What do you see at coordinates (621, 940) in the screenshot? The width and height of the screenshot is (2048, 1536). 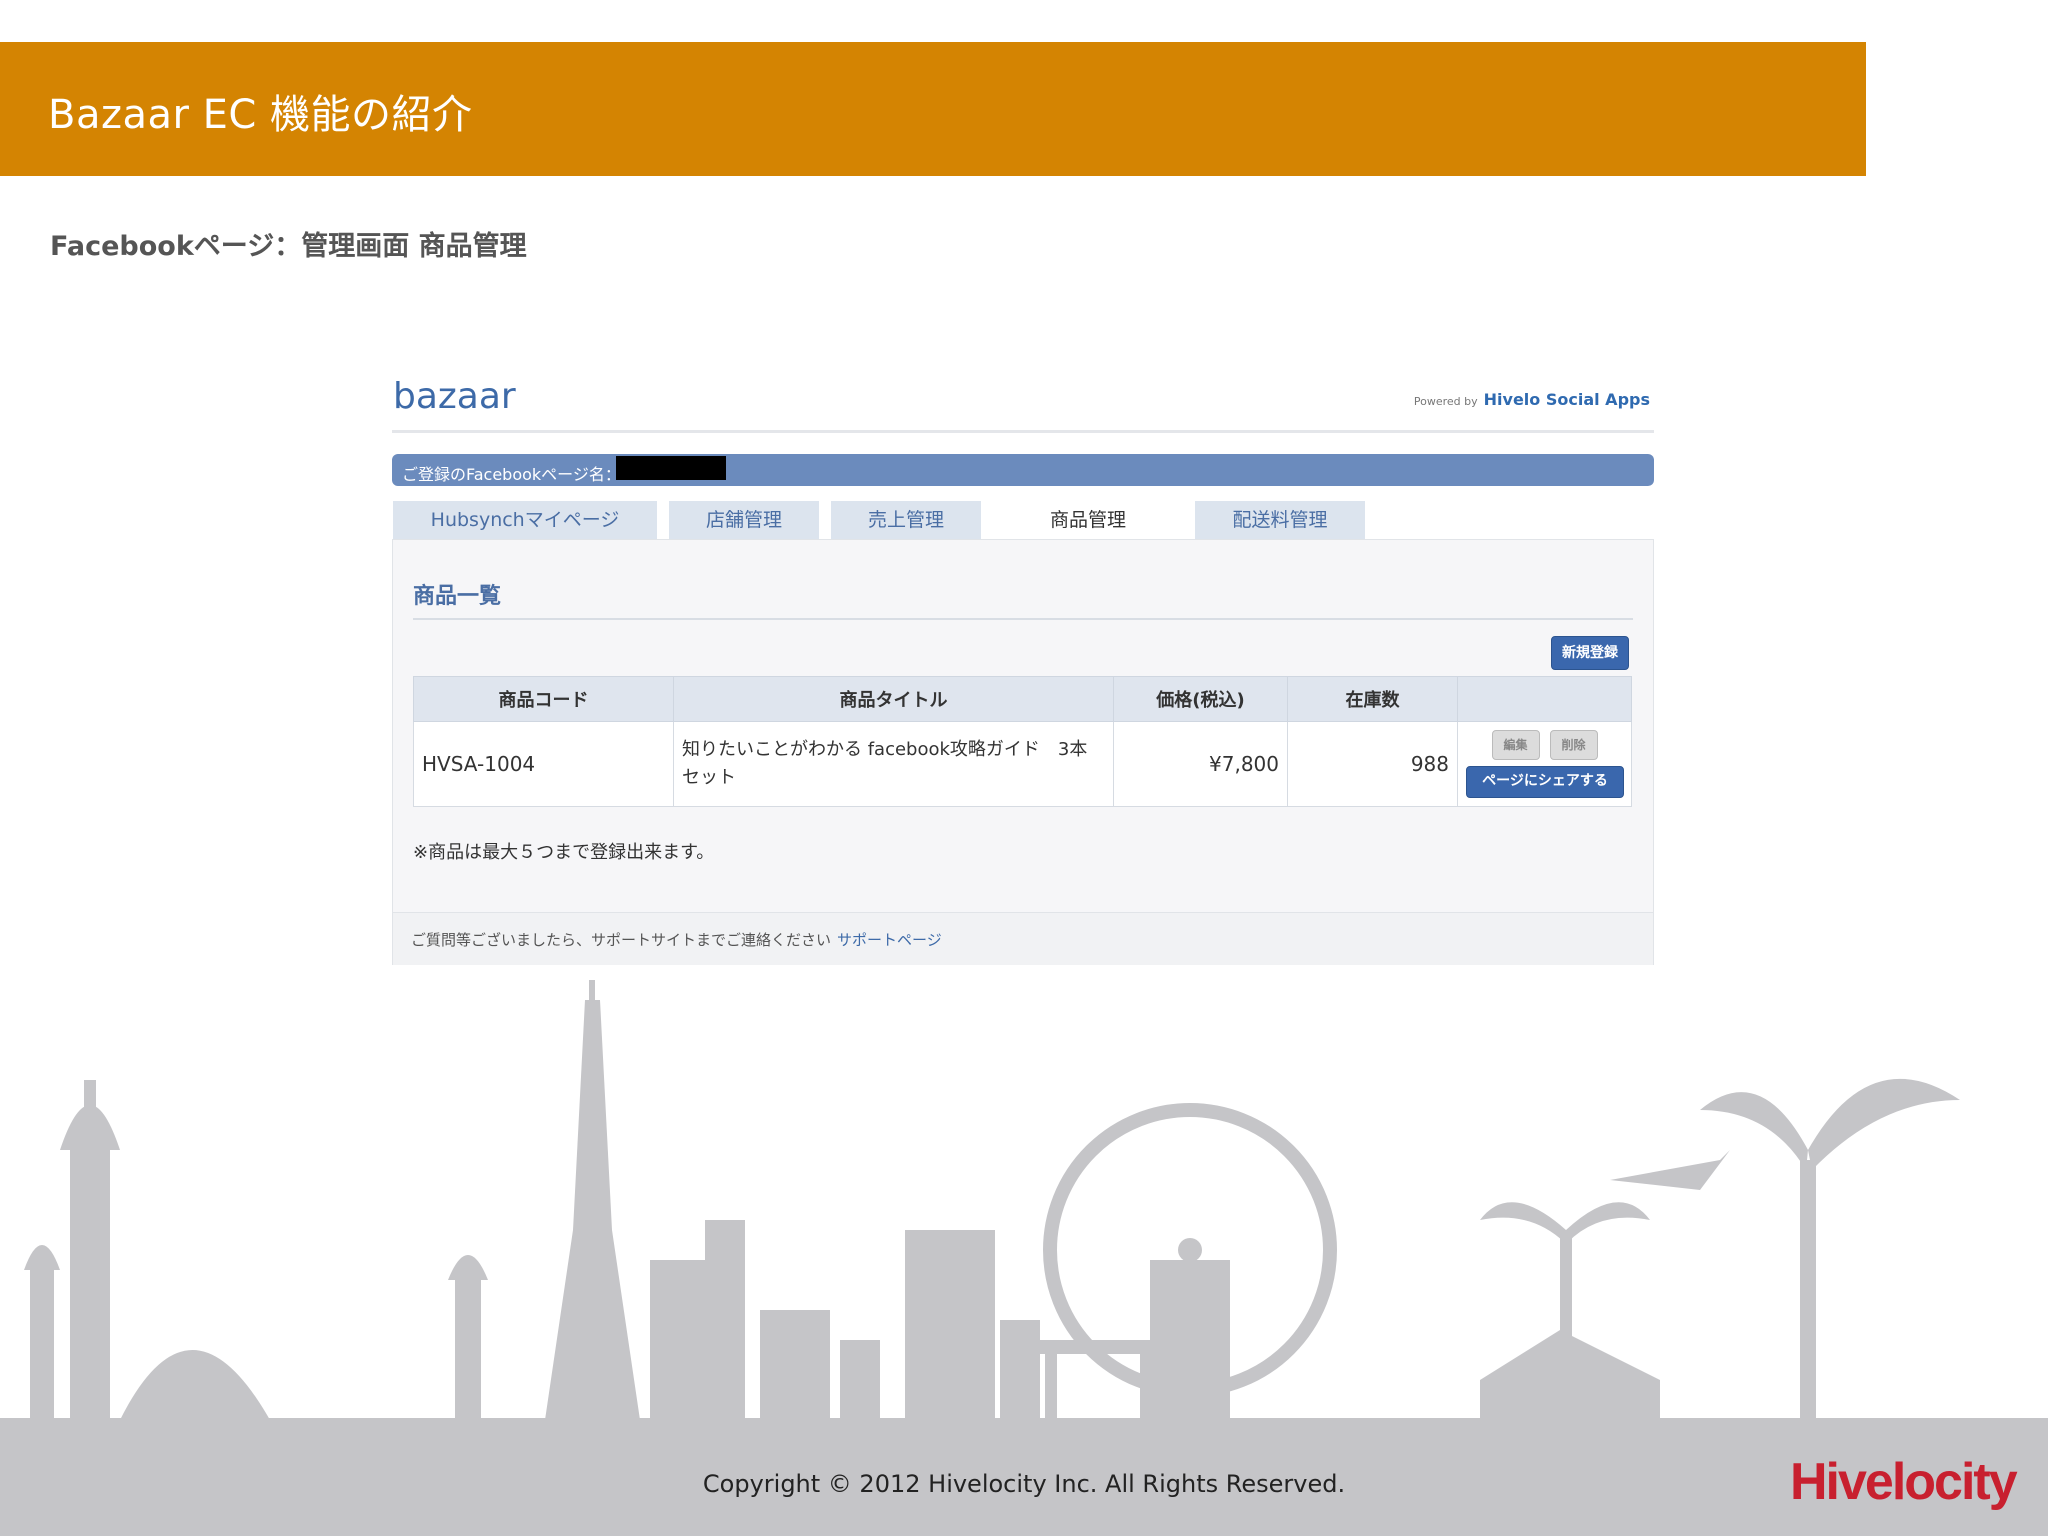 I see `support-text: ご質問等ございましたら、サポートサイトまでご連絡ください` at bounding box center [621, 940].